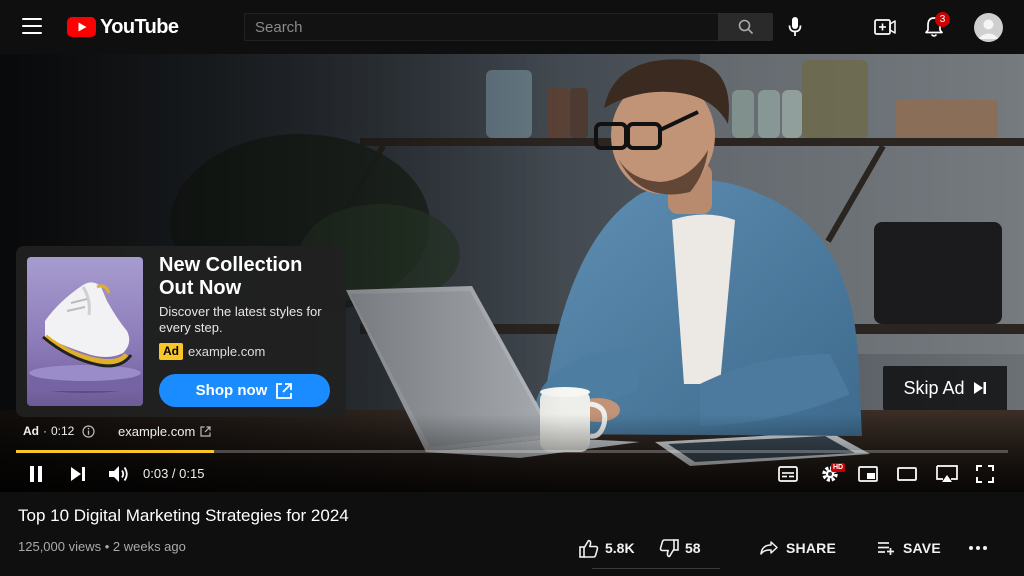 The height and width of the screenshot is (576, 1024). I want to click on search-bar, so click(508, 27).